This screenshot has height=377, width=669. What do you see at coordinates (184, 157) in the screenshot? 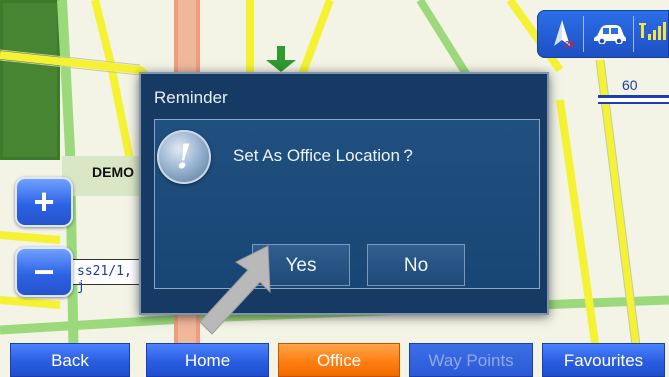
I see `info-icon: !` at bounding box center [184, 157].